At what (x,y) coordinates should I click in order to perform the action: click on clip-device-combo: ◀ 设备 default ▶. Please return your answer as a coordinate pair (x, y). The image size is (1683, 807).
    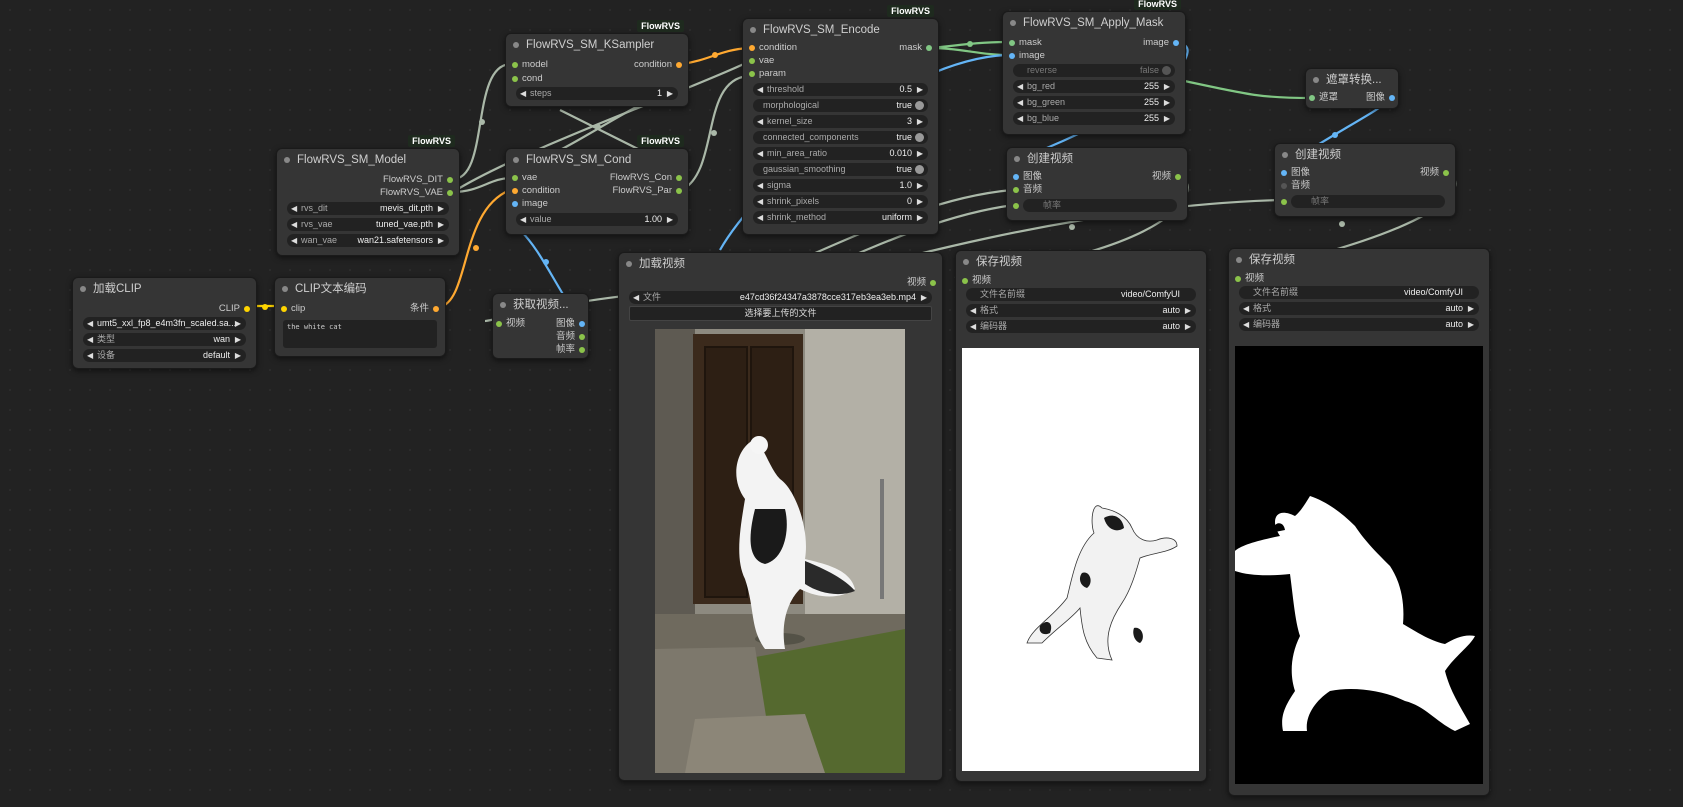
    Looking at the image, I should click on (164, 355).